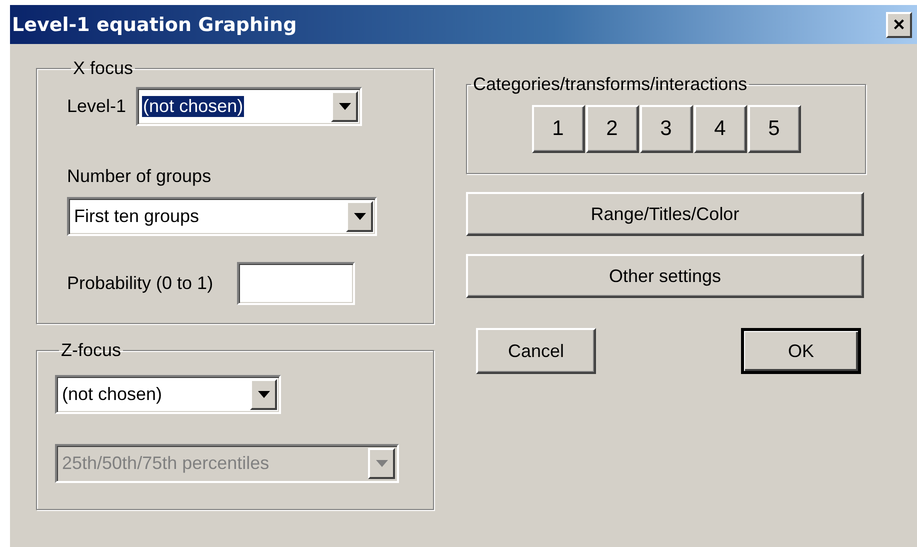  What do you see at coordinates (140, 283) in the screenshot?
I see `field-label: Probability (0 to 1)` at bounding box center [140, 283].